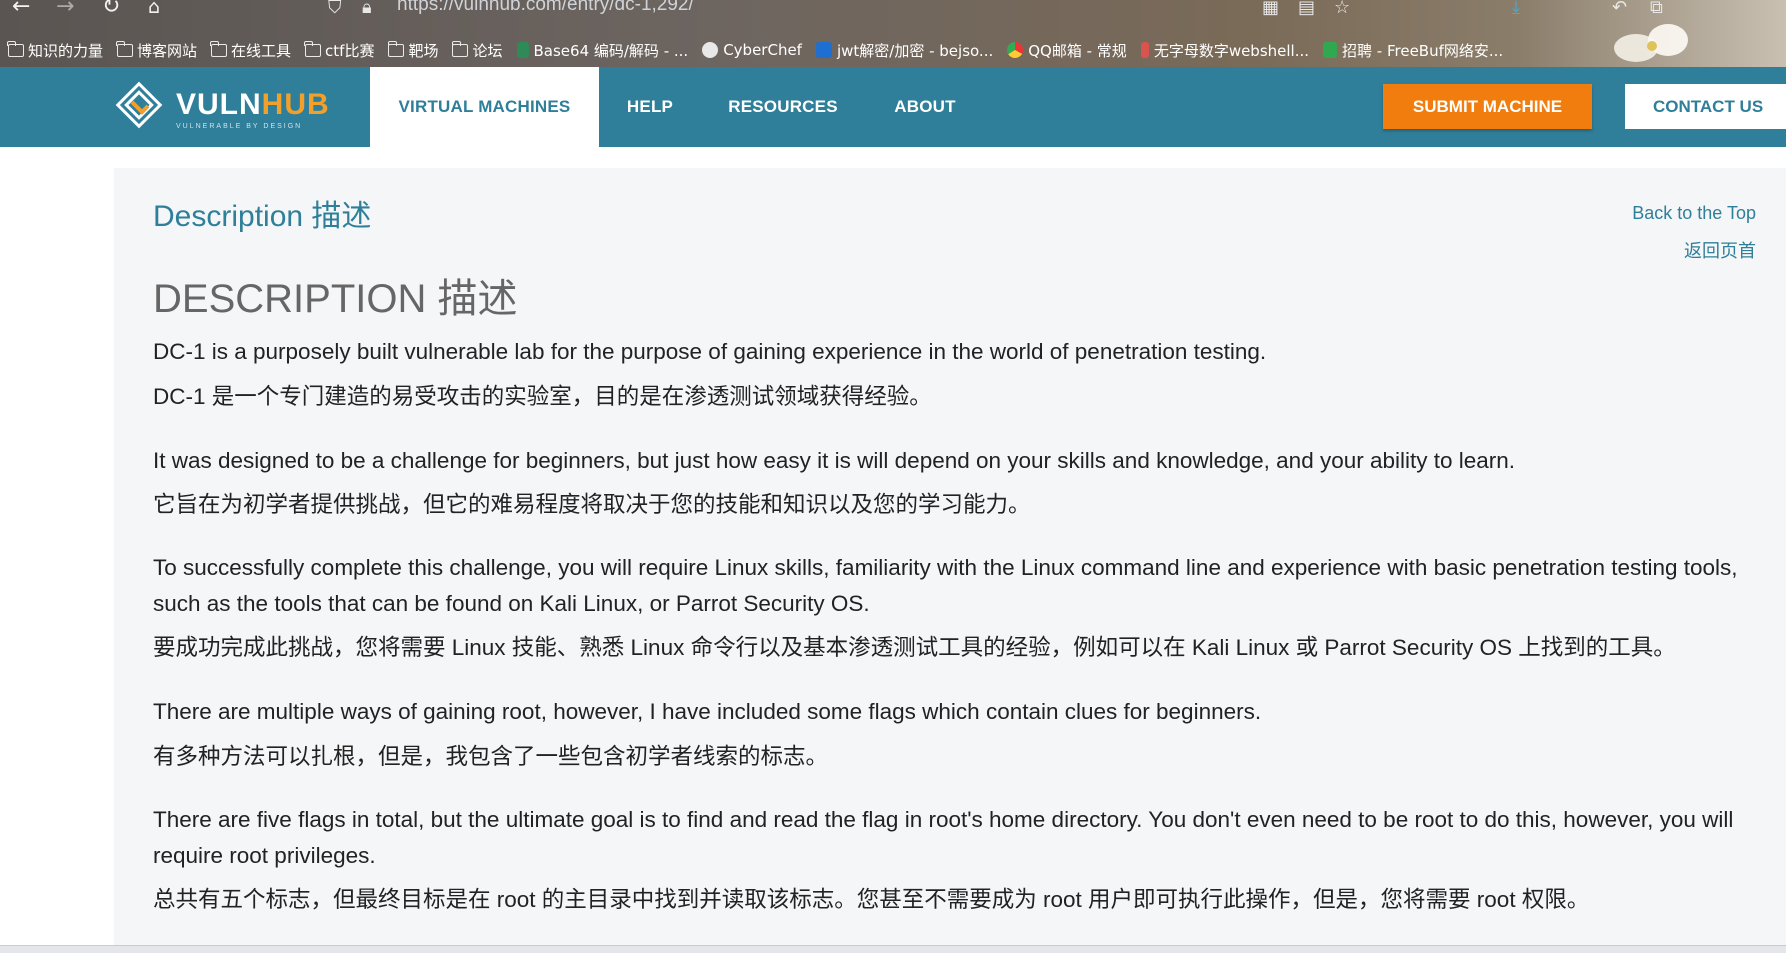 The width and height of the screenshot is (1786, 953). What do you see at coordinates (893, 949) in the screenshot?
I see `status-bar` at bounding box center [893, 949].